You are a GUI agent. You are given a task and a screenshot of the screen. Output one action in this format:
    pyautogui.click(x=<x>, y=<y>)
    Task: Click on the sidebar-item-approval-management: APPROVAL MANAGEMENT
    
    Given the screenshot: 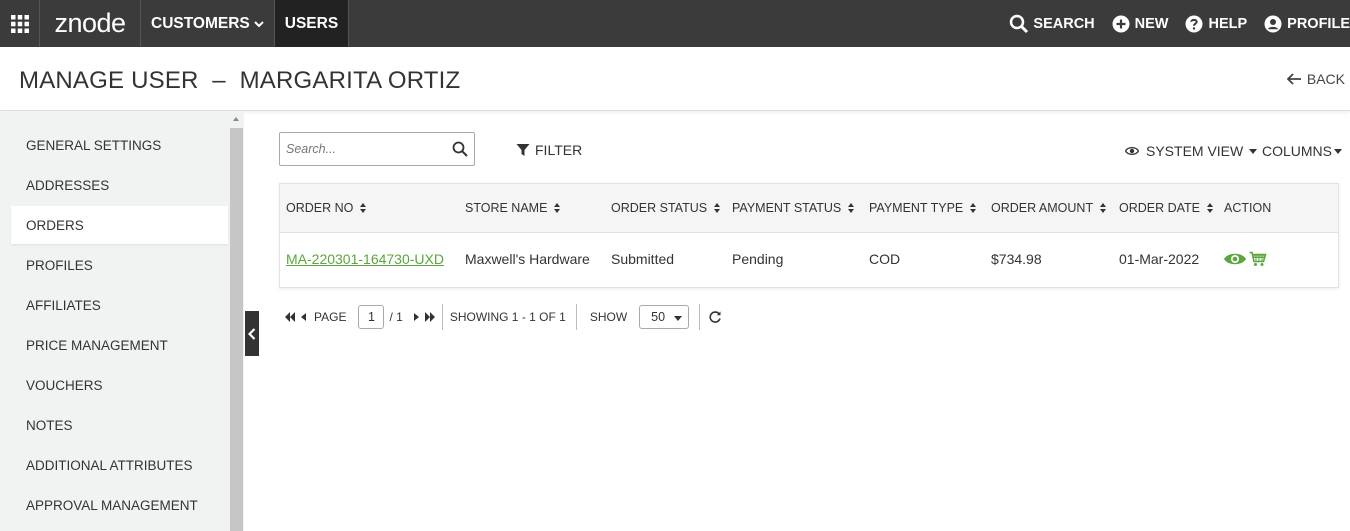 What is the action you would take?
    pyautogui.click(x=119, y=505)
    